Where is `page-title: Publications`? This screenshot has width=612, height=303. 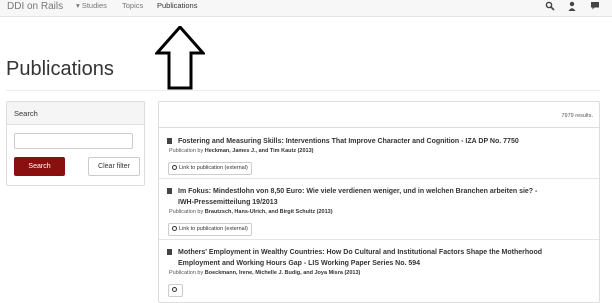 page-title: Publications is located at coordinates (60, 69).